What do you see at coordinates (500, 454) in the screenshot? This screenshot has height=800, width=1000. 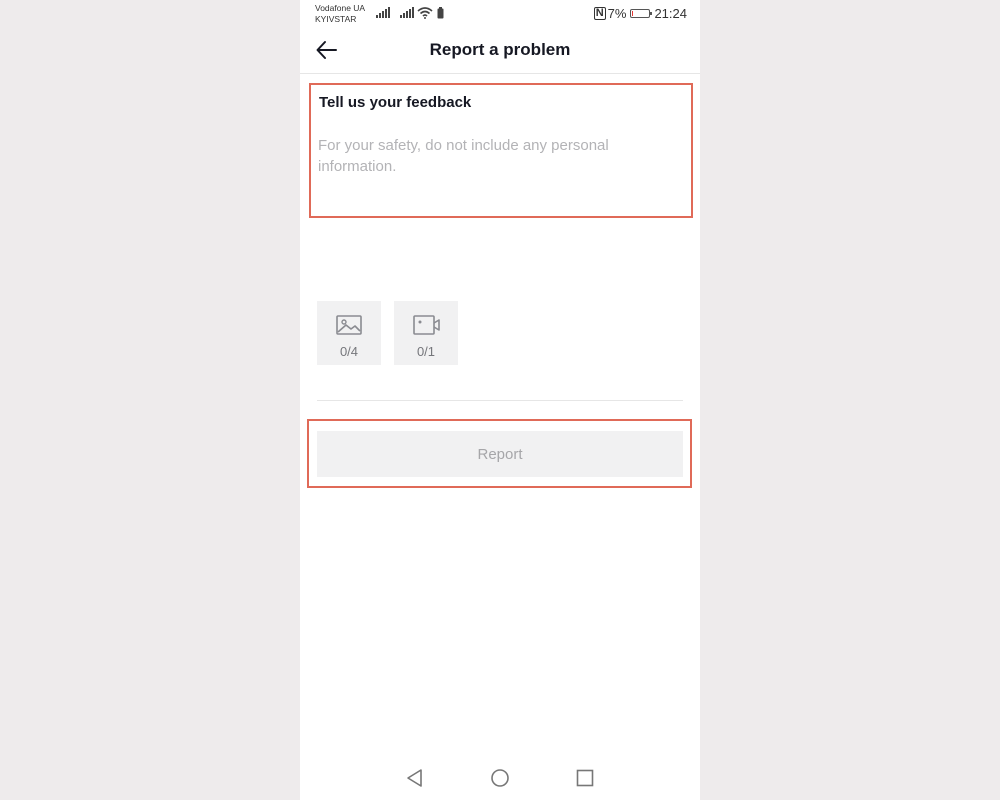 I see `report-button: Report` at bounding box center [500, 454].